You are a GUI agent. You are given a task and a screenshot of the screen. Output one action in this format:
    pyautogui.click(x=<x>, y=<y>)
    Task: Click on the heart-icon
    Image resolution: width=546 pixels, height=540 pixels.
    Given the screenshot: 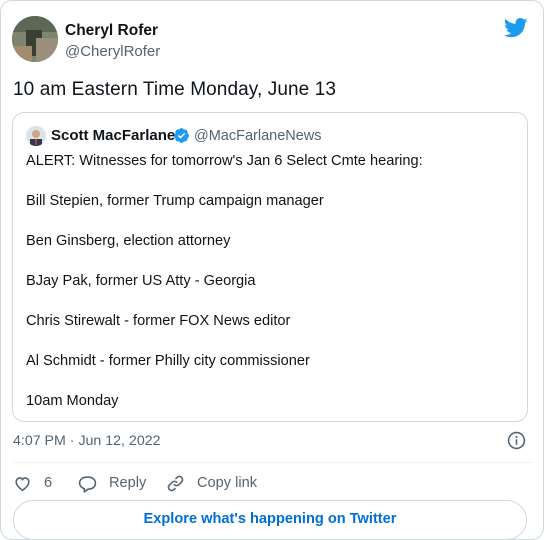 What is the action you would take?
    pyautogui.click(x=22, y=483)
    